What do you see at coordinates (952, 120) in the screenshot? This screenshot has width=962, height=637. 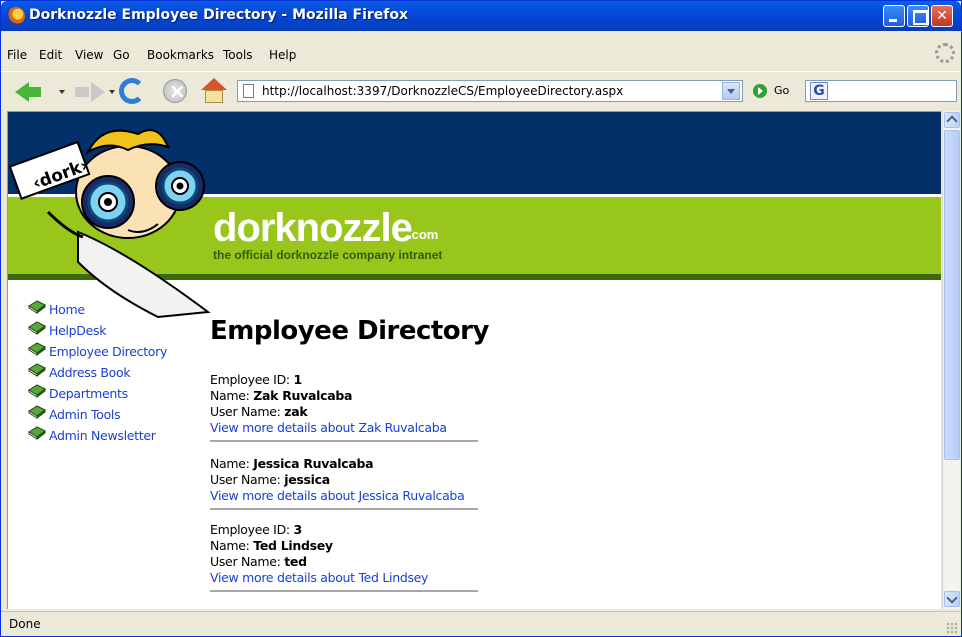 I see `scroll-up-icon` at bounding box center [952, 120].